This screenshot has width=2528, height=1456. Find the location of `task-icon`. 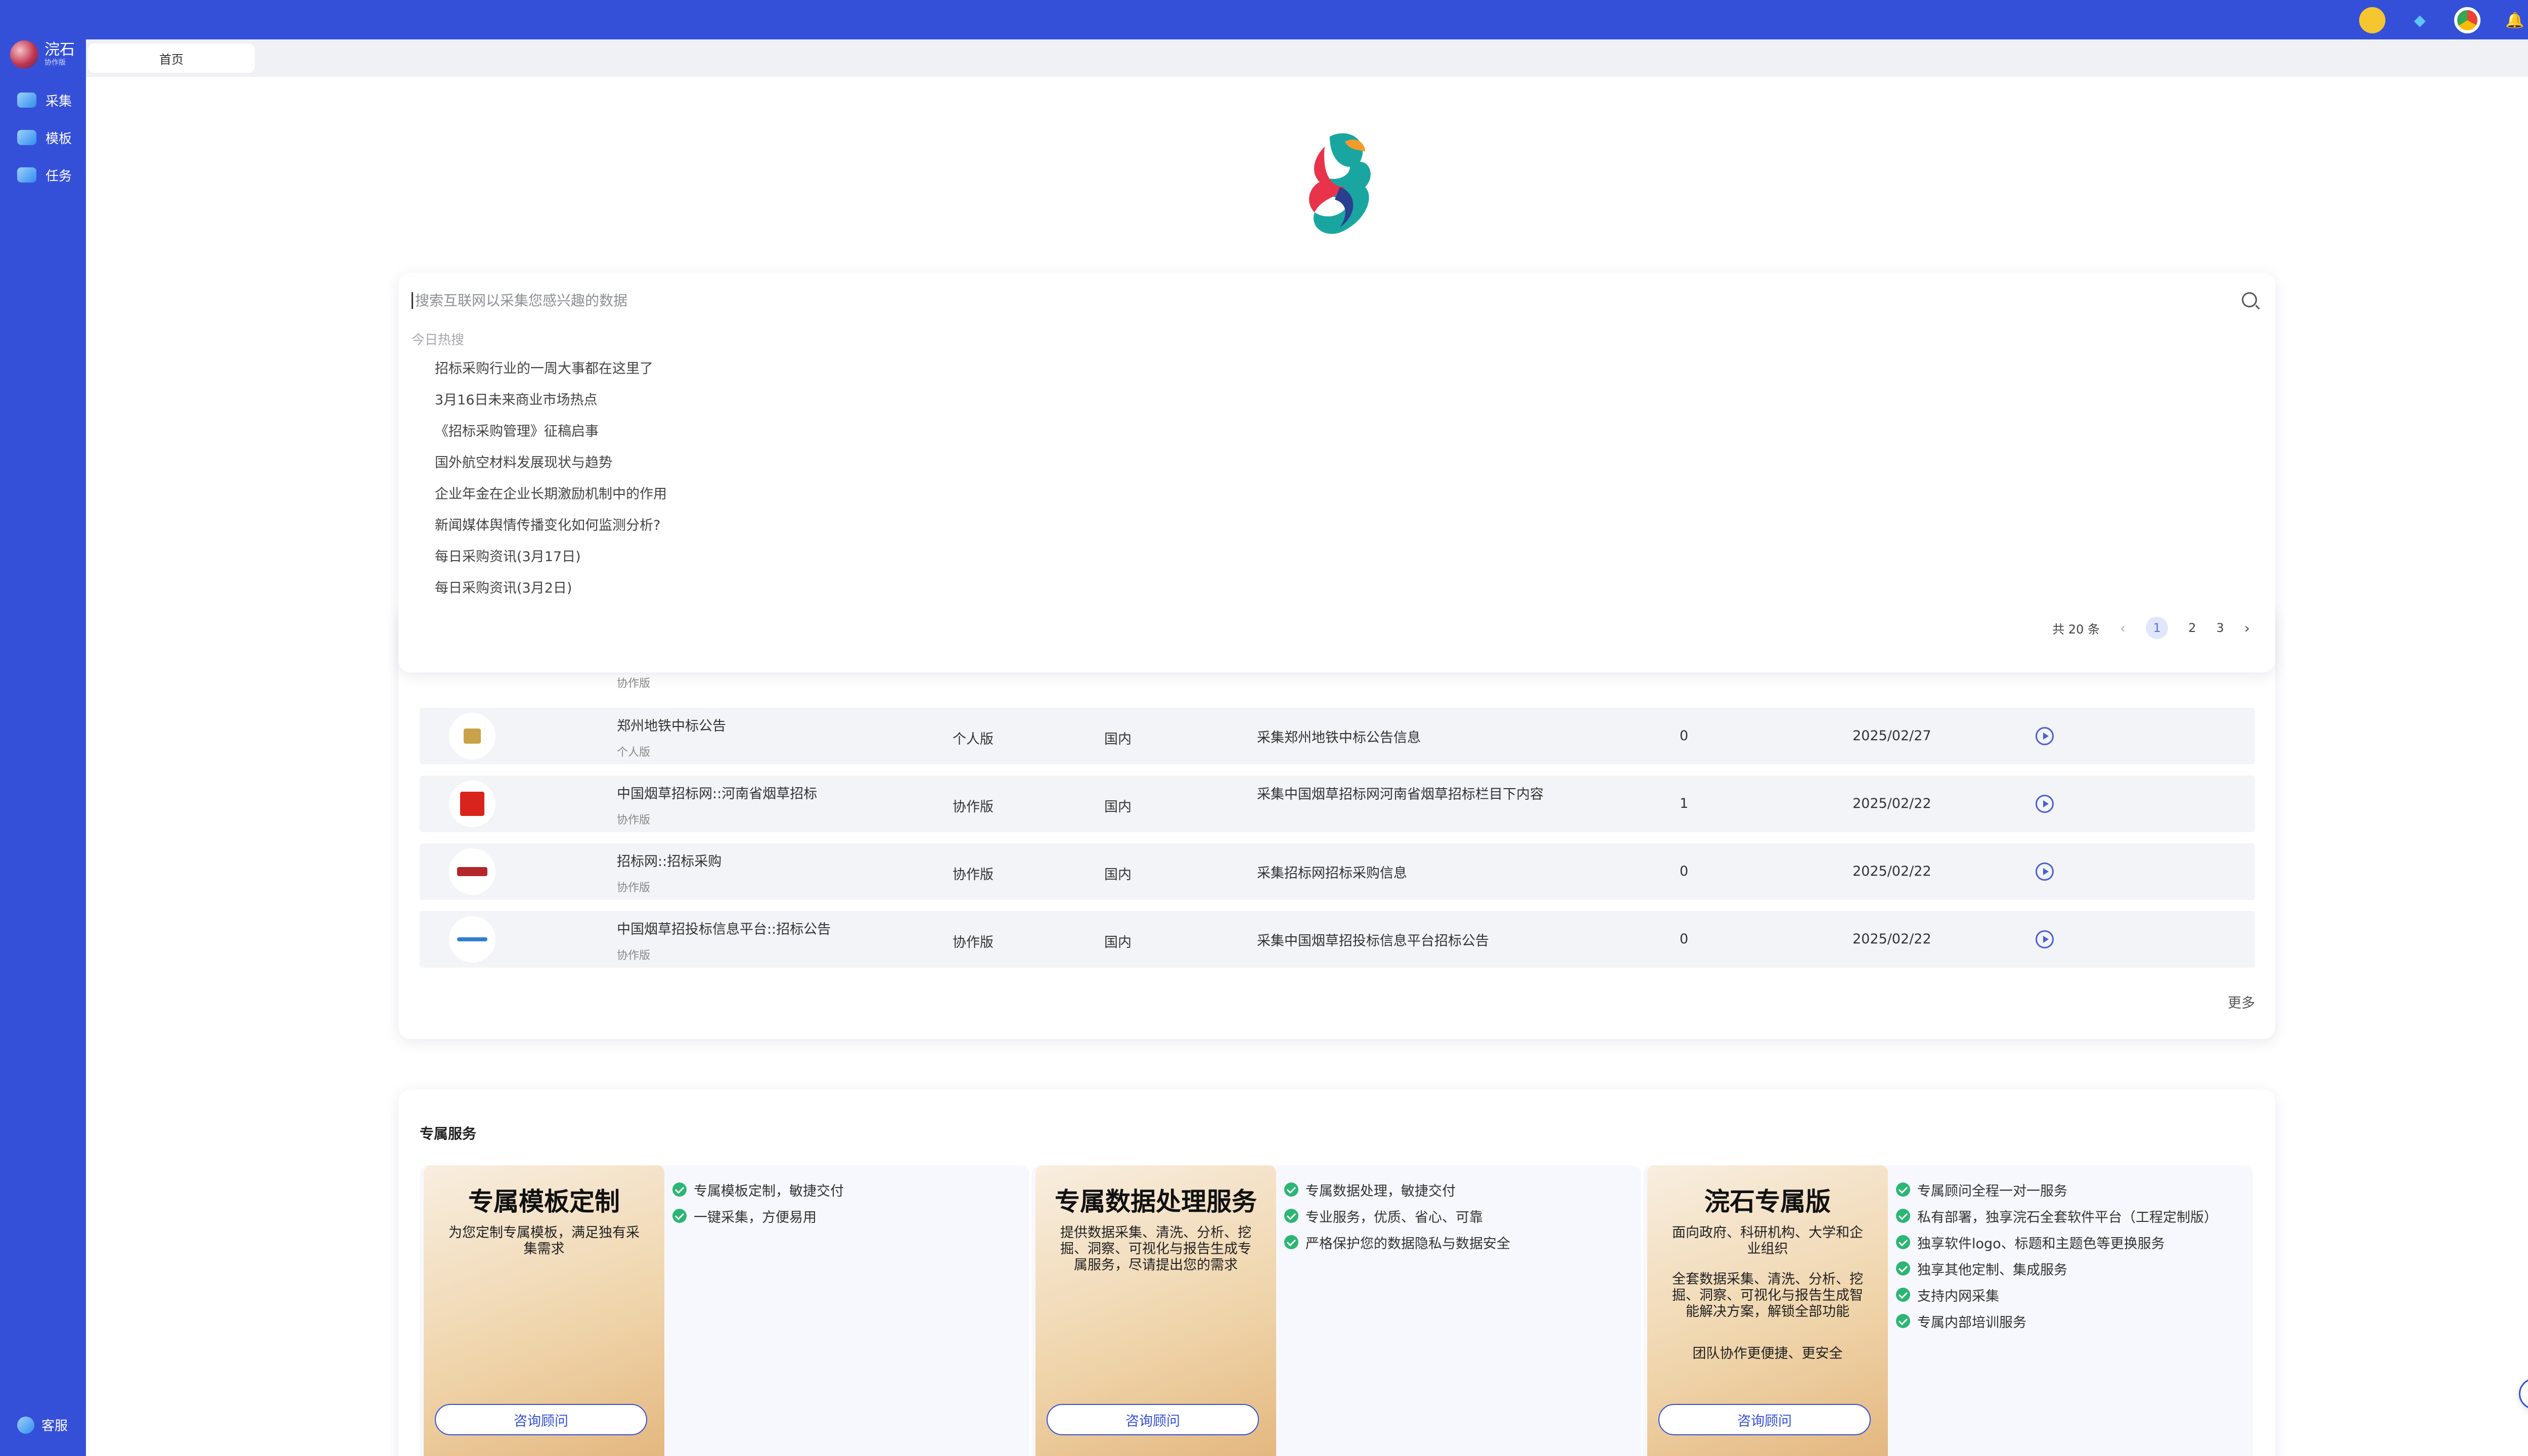

task-icon is located at coordinates (27, 175).